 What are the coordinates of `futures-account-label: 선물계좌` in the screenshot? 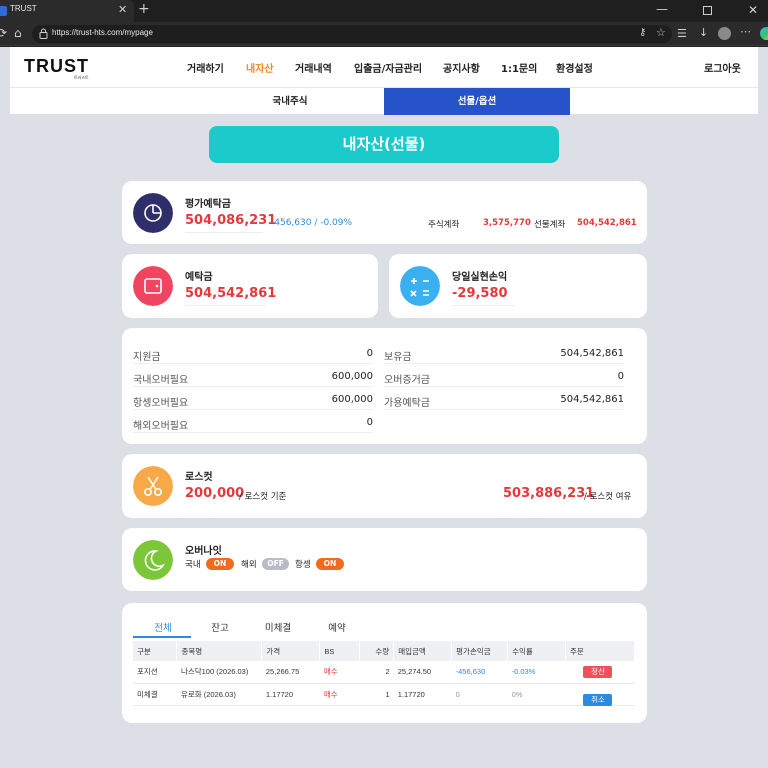 It's located at (550, 225).